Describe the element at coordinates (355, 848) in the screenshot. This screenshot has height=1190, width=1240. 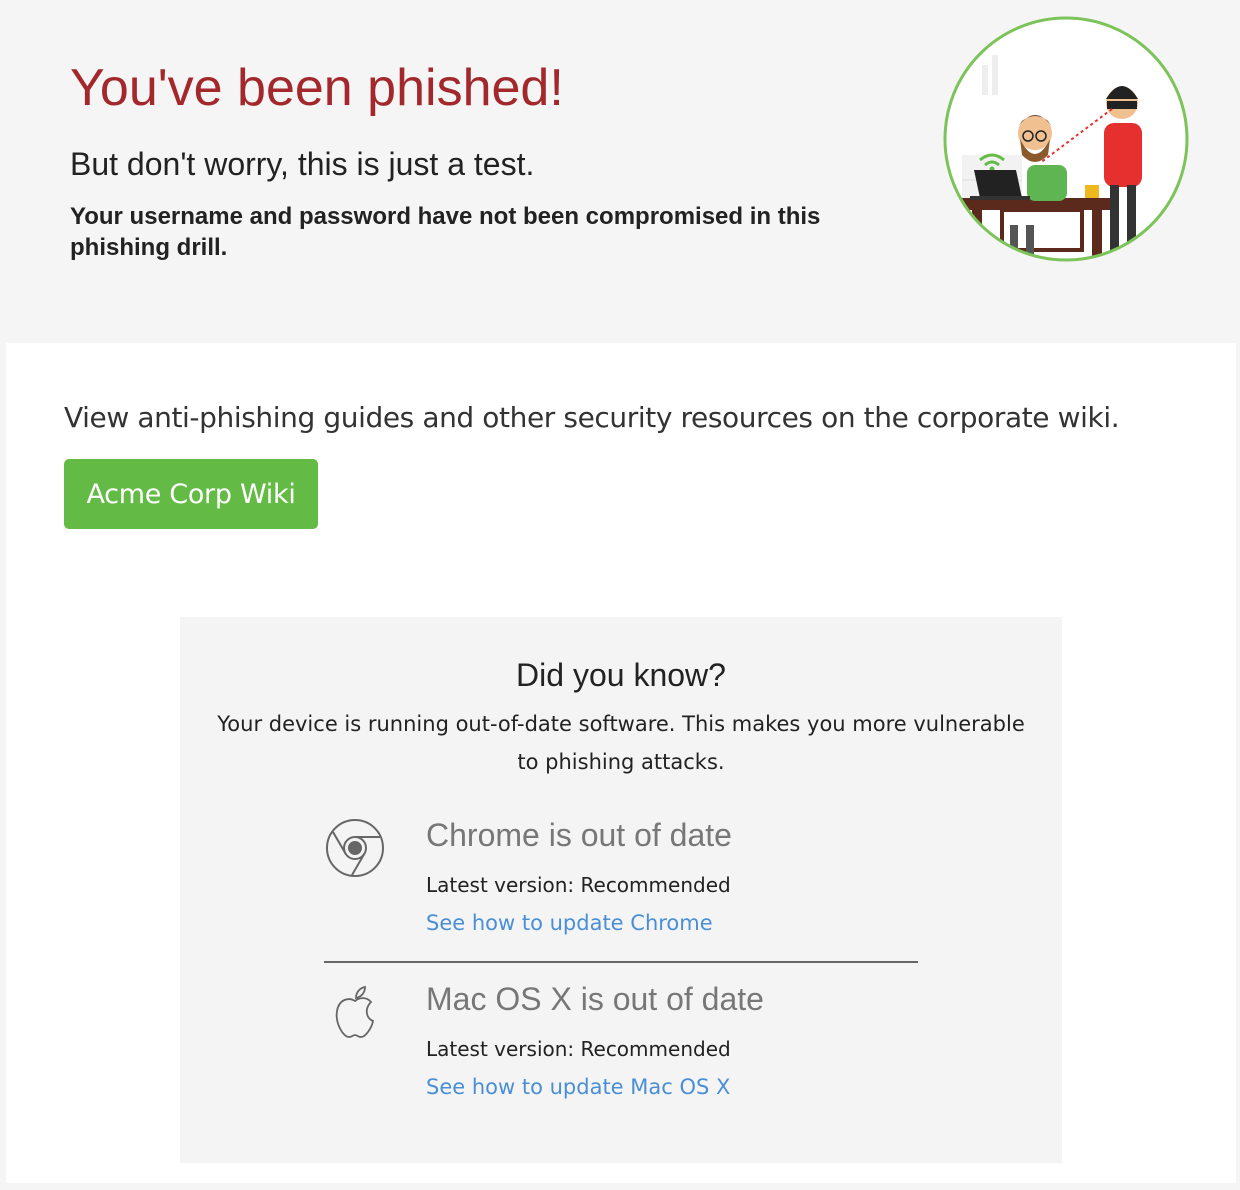
I see `chrome-icon` at that location.